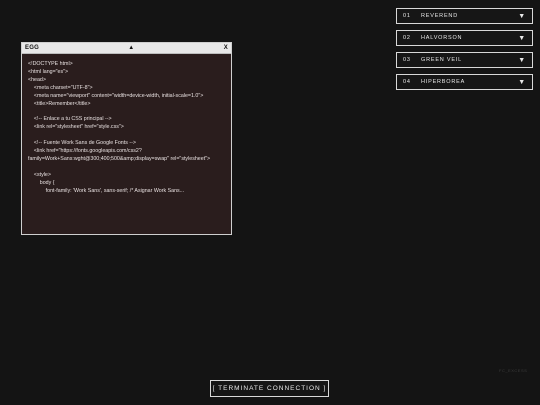 The image size is (540, 405). Describe the element at coordinates (439, 16) in the screenshot. I see `menu-item-label: REVEREND` at that location.